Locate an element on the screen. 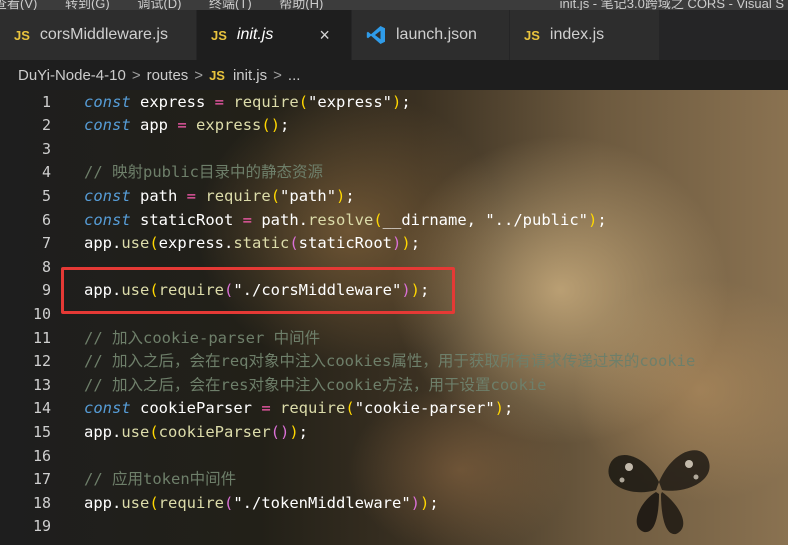 Image resolution: width=788 pixels, height=545 pixels. line-number: 18 is located at coordinates (41, 502).